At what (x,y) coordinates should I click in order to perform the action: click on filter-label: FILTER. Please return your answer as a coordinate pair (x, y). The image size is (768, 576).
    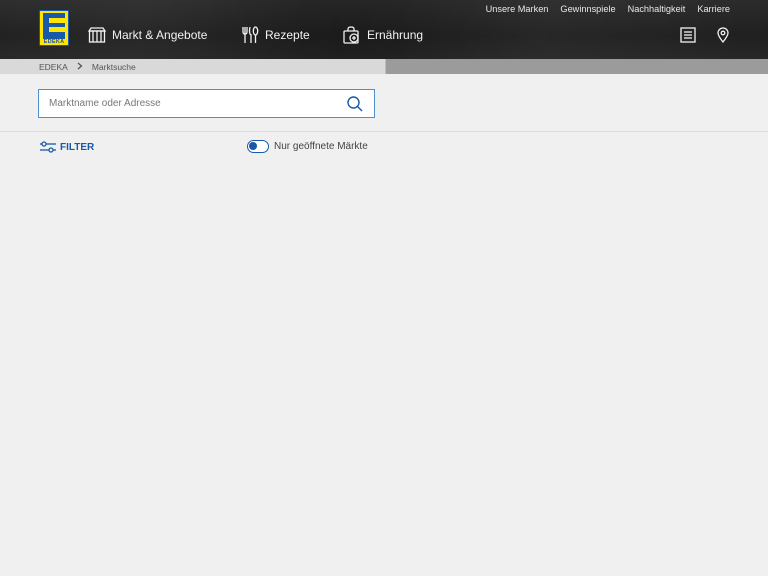
    Looking at the image, I should click on (77, 147).